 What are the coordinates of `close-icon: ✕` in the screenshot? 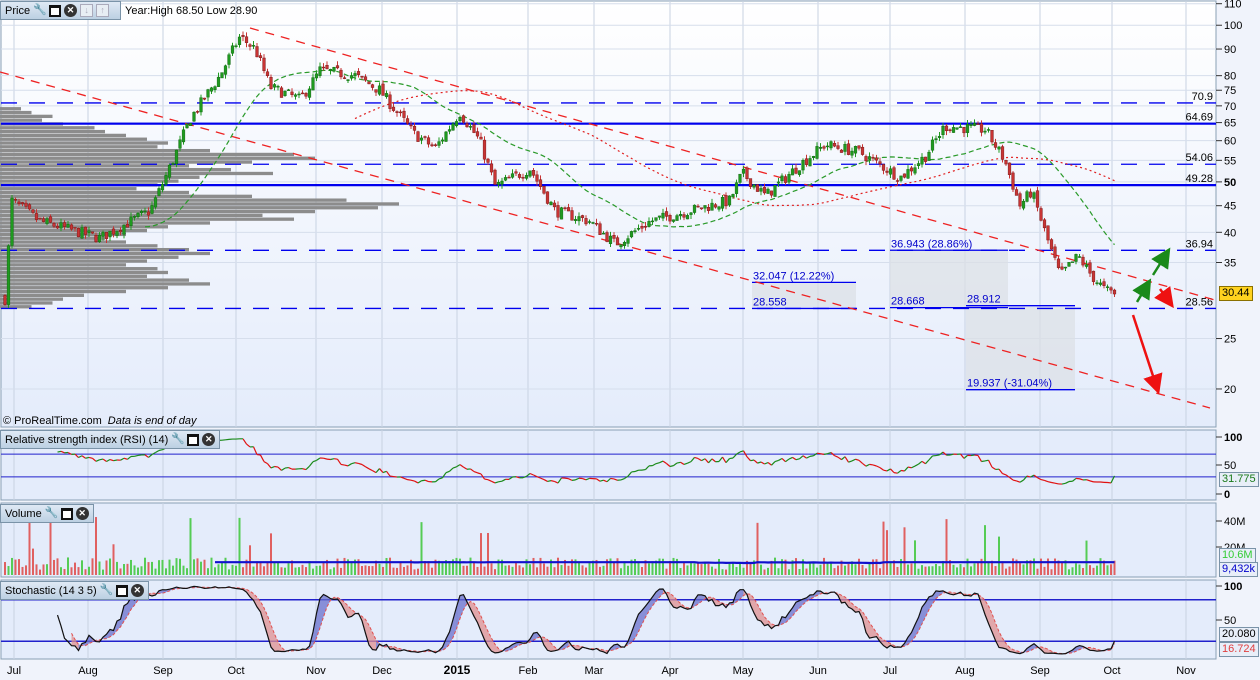 It's located at (71, 10).